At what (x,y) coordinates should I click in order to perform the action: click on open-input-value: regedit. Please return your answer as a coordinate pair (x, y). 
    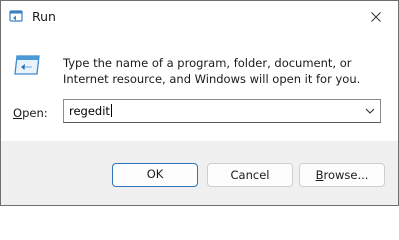
    Looking at the image, I should click on (89, 111).